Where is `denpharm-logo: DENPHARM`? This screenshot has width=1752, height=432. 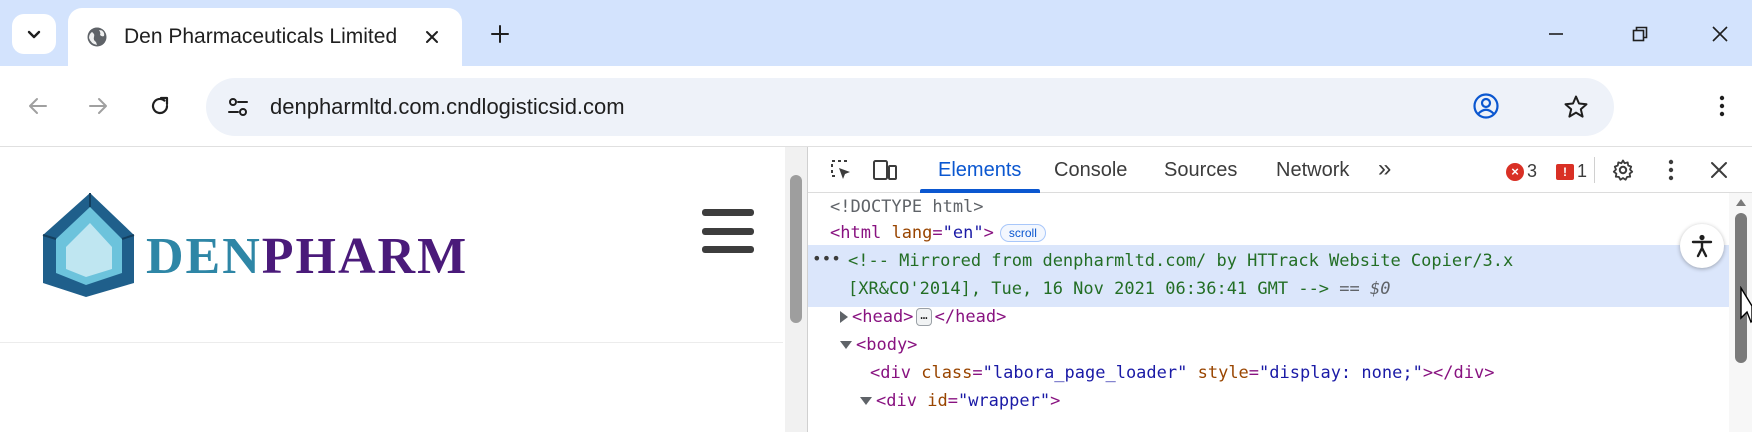 denpharm-logo: DENPHARM is located at coordinates (278, 248).